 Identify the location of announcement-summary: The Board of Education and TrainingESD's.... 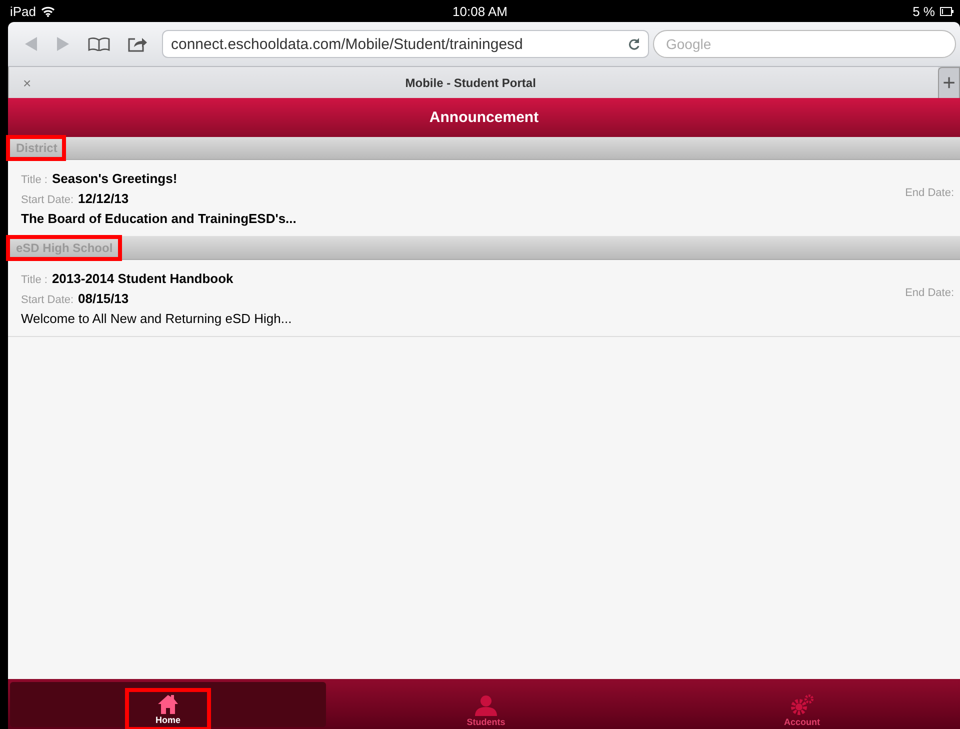
(158, 218).